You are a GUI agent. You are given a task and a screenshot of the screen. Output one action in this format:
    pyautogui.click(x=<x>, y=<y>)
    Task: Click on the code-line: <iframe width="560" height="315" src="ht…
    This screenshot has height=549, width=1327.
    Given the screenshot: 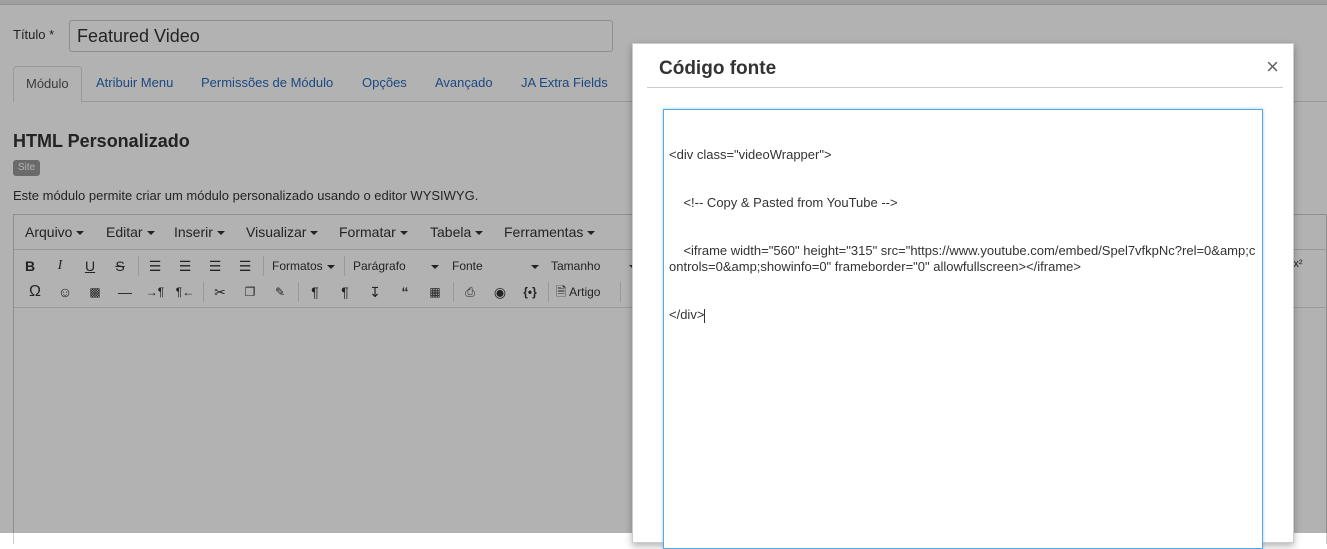 What is the action you would take?
    pyautogui.click(x=962, y=258)
    